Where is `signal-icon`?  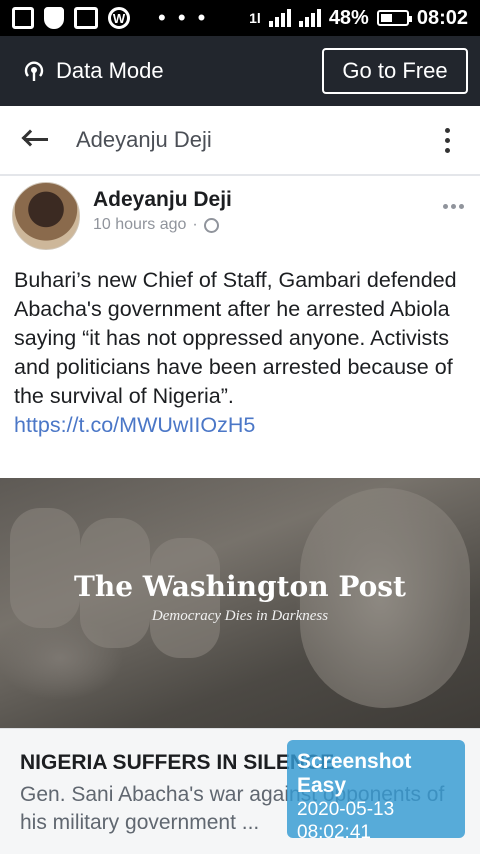
signal-icon is located at coordinates (279, 18).